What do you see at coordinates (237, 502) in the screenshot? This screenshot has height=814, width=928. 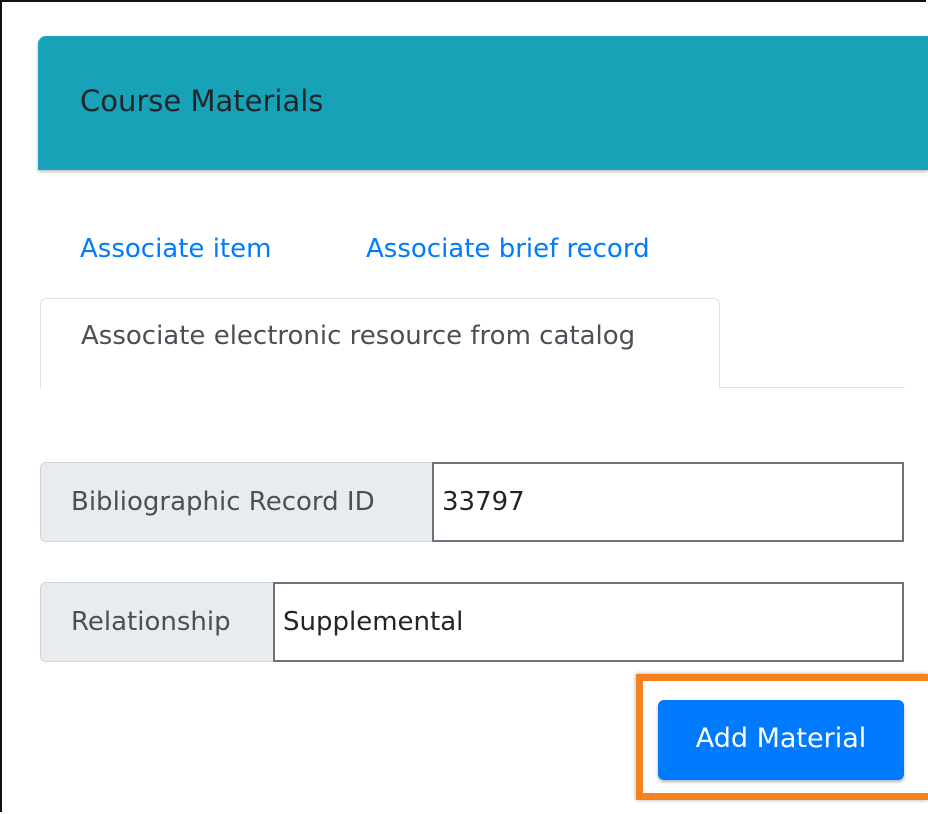 I see `bib-record-id-label: Bibliographic Record ID` at bounding box center [237, 502].